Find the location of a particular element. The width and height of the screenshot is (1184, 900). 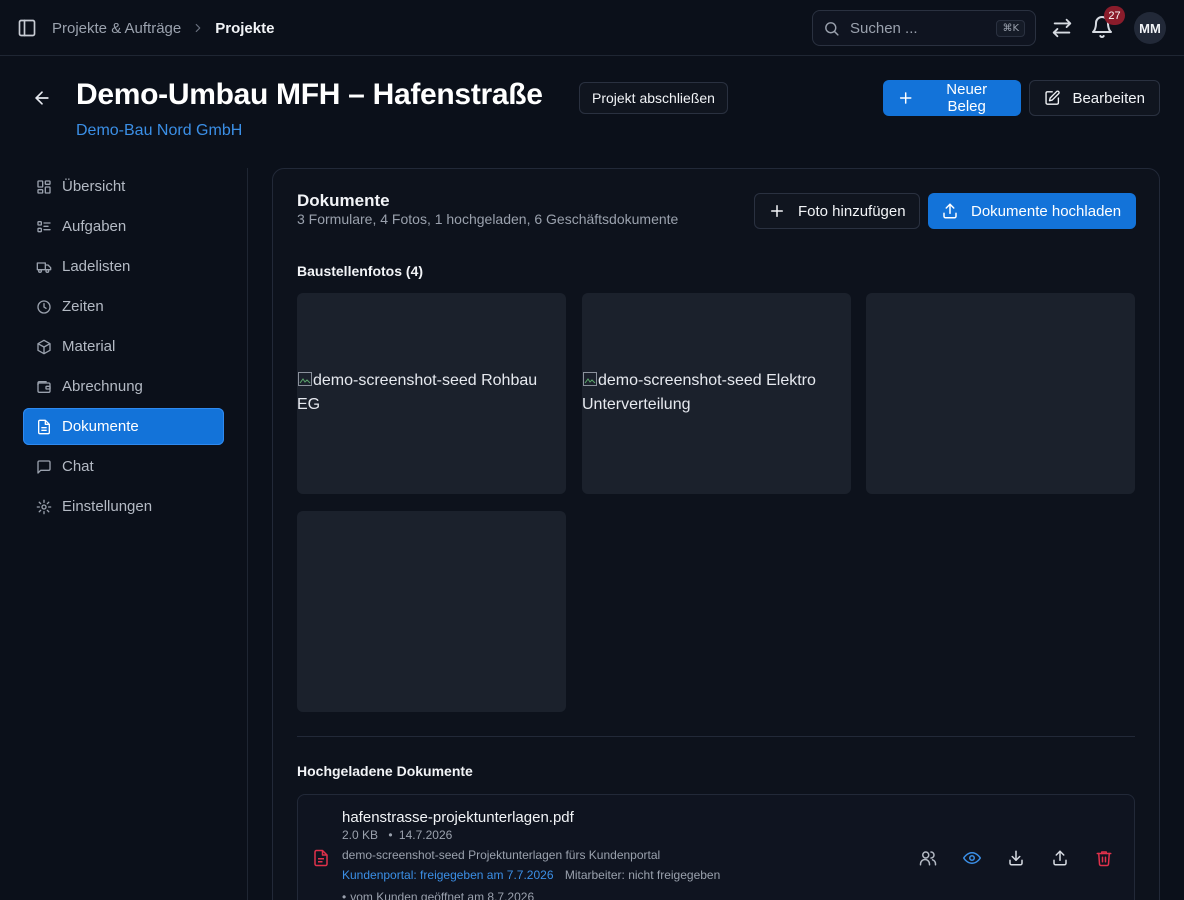

breadcrumb: Projekte & Aufträge Projekte is located at coordinates (163, 28).